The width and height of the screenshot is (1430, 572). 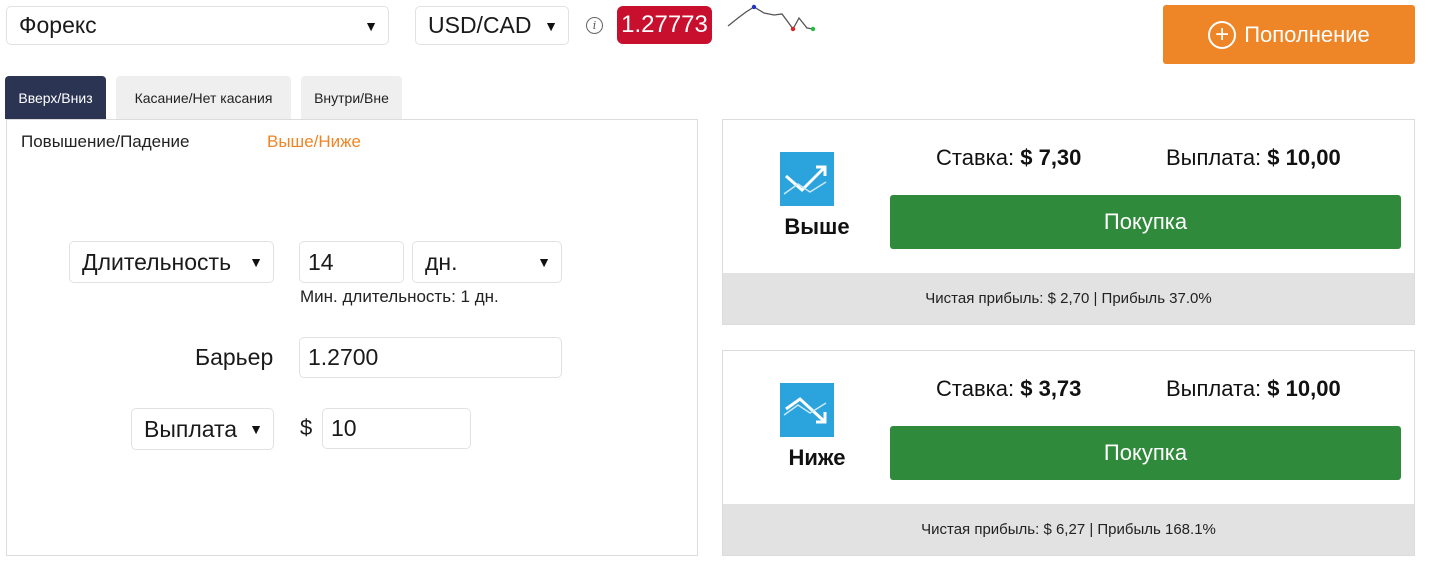 What do you see at coordinates (314, 142) in the screenshot?
I see `subtab-higher-lower: Выше/Ниже` at bounding box center [314, 142].